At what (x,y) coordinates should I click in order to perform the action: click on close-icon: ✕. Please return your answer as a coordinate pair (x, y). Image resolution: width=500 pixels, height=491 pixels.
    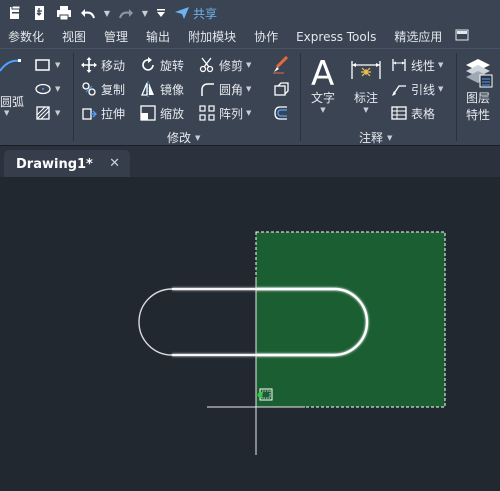
    Looking at the image, I should click on (114, 163).